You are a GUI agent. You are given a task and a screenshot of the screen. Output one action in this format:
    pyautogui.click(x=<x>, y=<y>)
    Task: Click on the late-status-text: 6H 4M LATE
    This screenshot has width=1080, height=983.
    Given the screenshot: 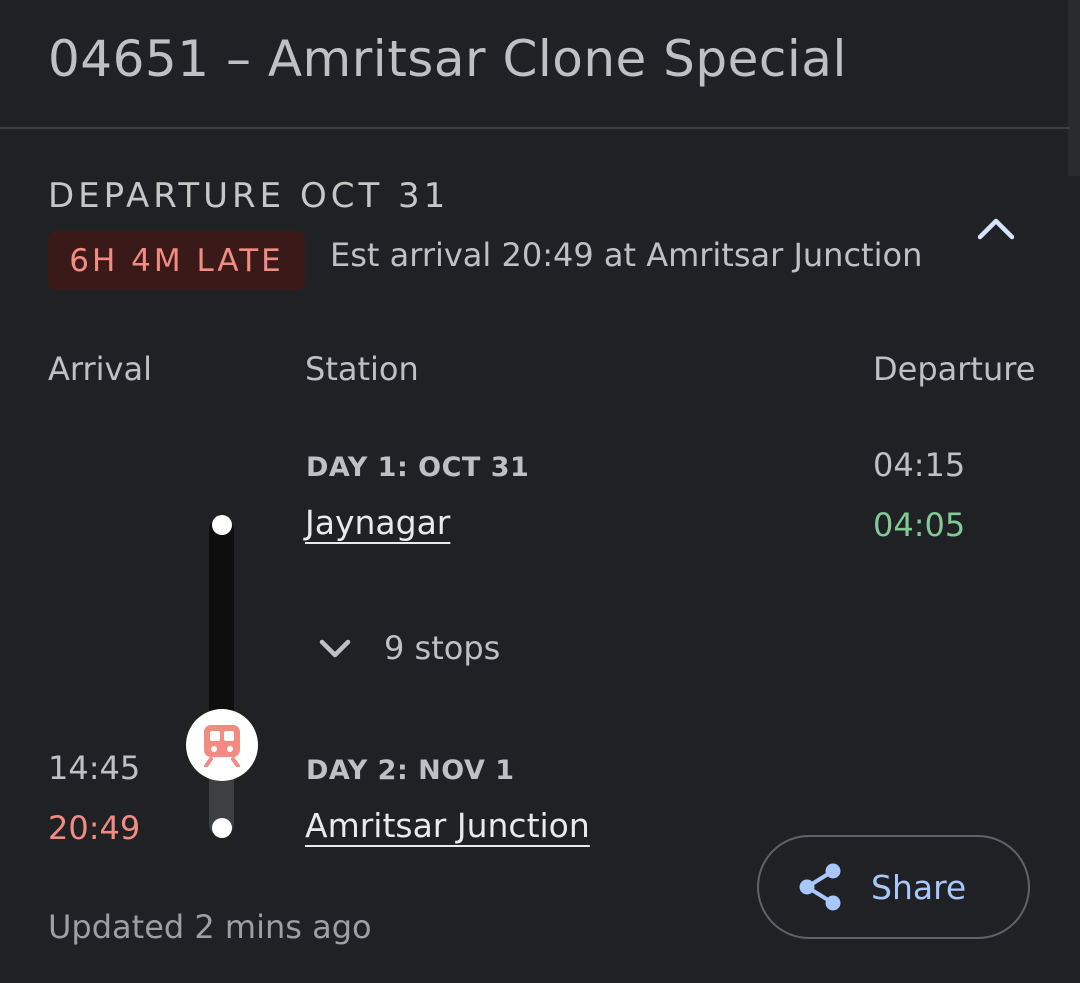 What is the action you would take?
    pyautogui.click(x=176, y=260)
    